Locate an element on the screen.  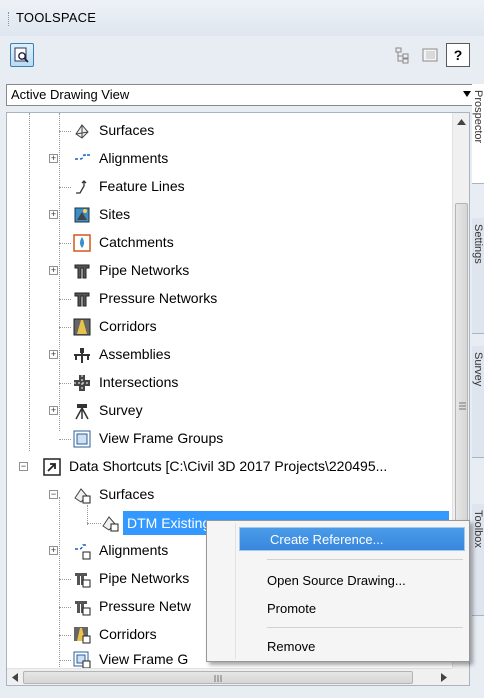
tree-item-view-frame-groups: View Frame Groups is located at coordinates (227, 439).